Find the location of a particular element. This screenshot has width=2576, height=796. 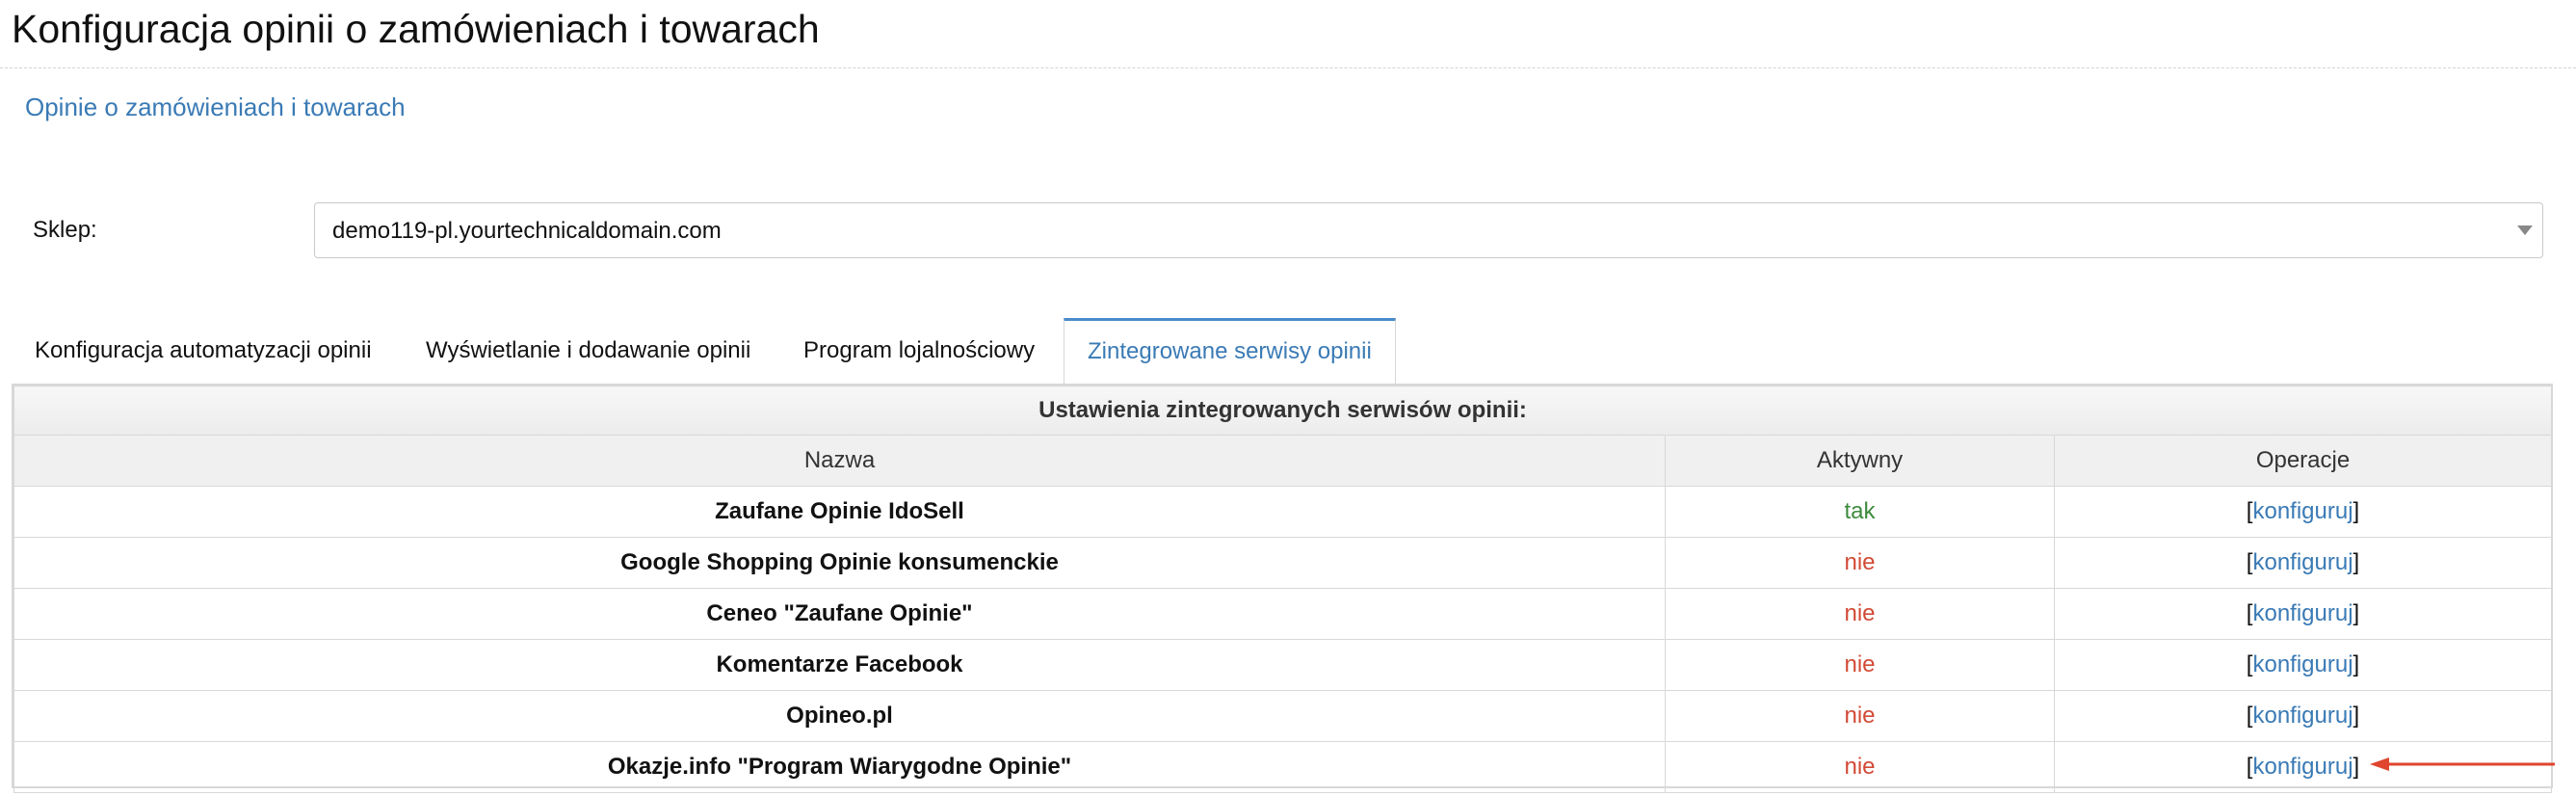

tab-loyalty-program: Program lojalnościowy is located at coordinates (919, 351).